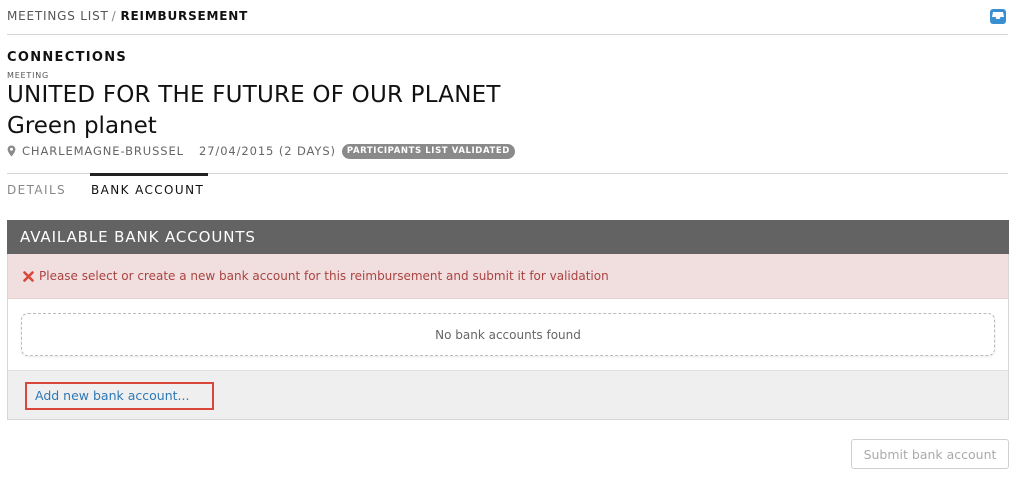  I want to click on meeting-label: MEETING, so click(28, 75).